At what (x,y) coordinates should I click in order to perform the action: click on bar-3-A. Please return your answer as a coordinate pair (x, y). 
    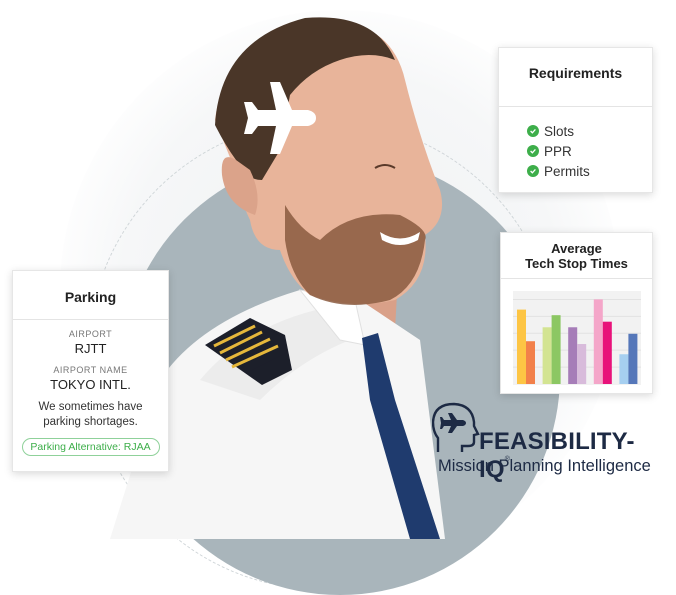
    Looking at the image, I should click on (573, 355).